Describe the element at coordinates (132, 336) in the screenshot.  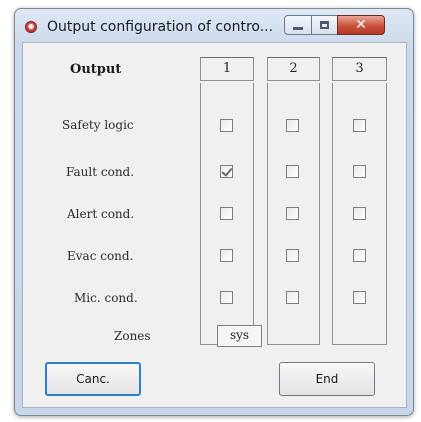
I see `zones-label: Zones` at that location.